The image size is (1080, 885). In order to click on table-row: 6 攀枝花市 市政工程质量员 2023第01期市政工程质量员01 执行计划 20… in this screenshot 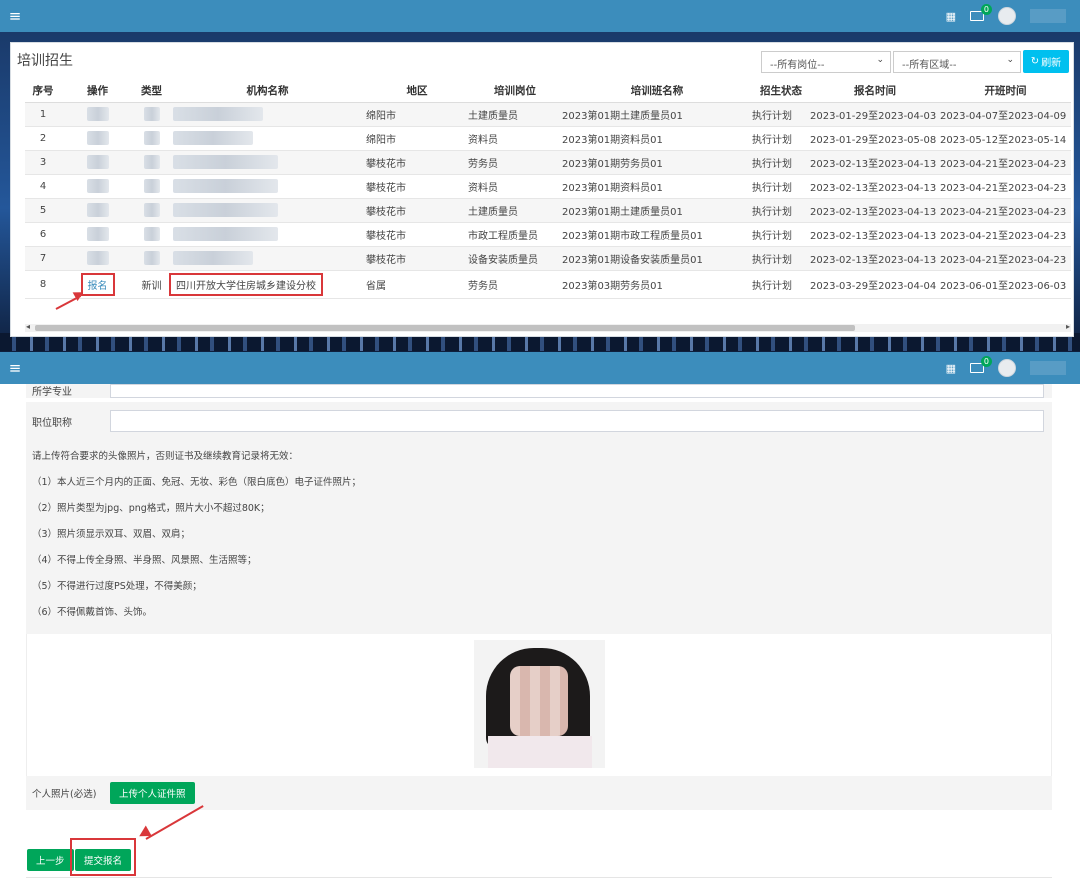, I will do `click(548, 234)`.